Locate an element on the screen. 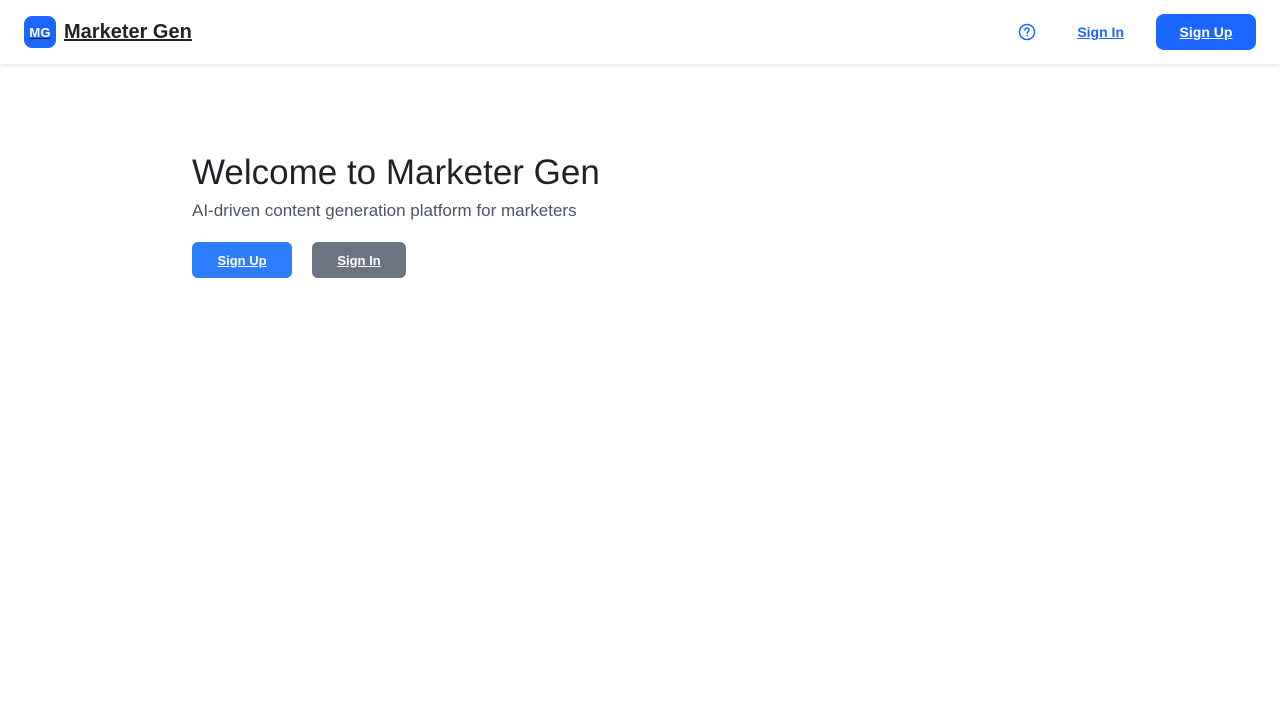 The width and height of the screenshot is (1280, 720). header-signin-link: Sign In is located at coordinates (1100, 32).